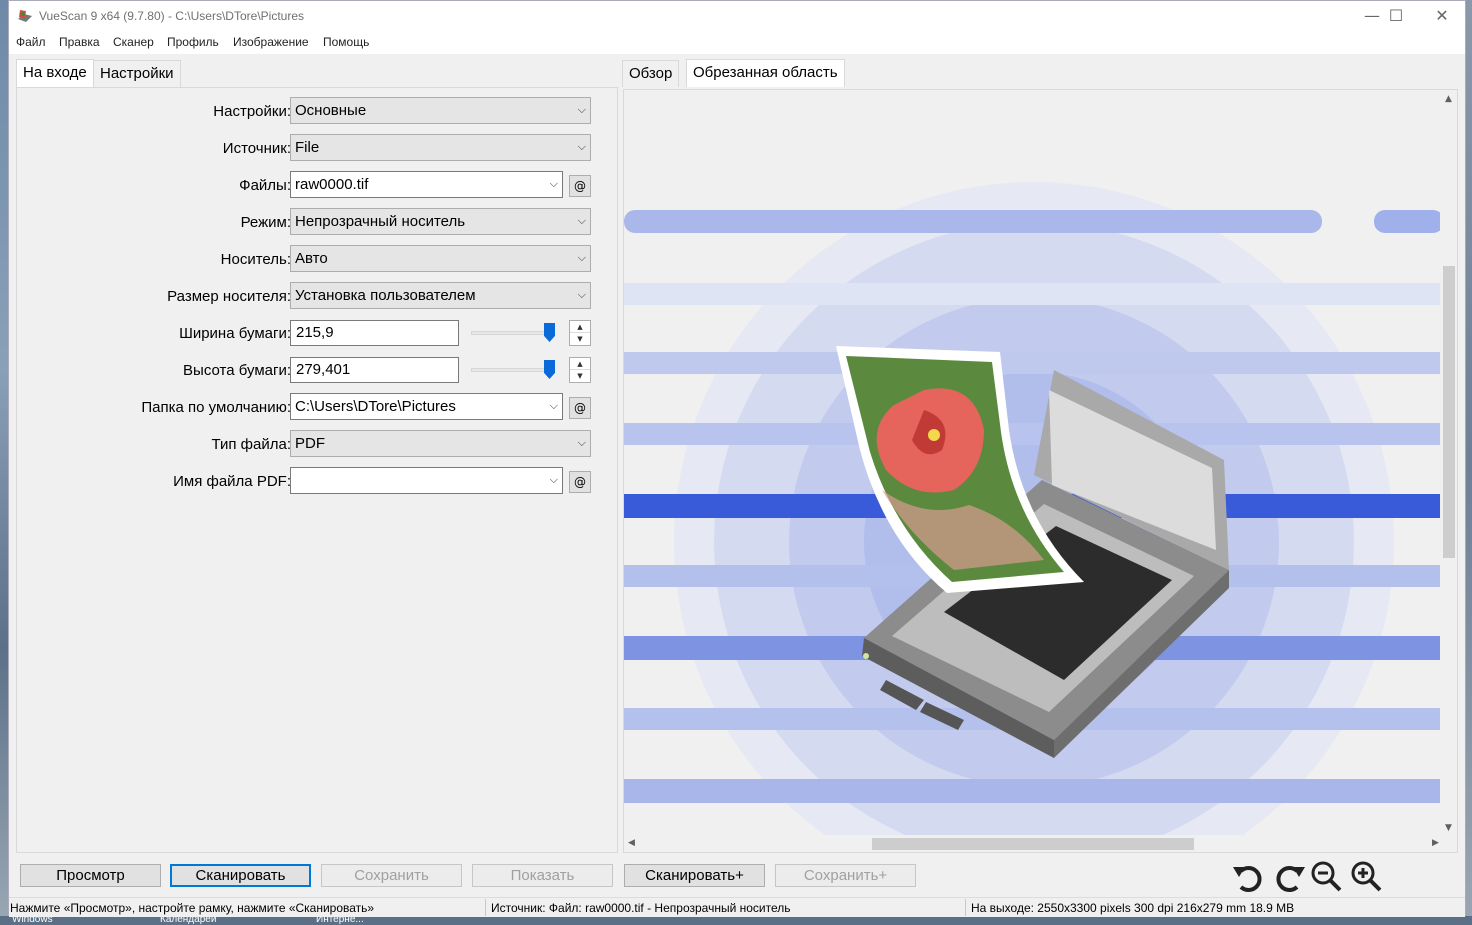 The image size is (1472, 925). What do you see at coordinates (265, 185) in the screenshot?
I see `files-label: Файлы:` at bounding box center [265, 185].